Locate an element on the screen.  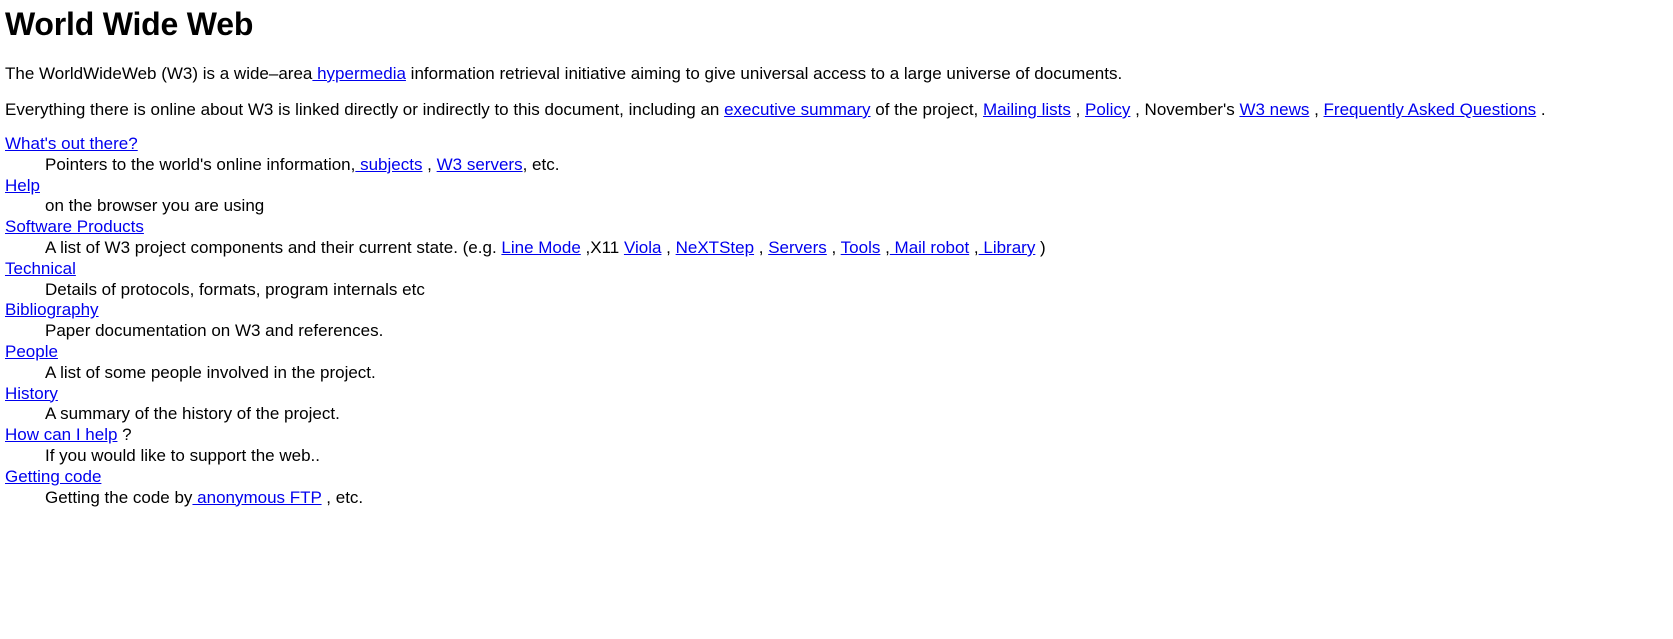
link-mail-robot: Mail robot is located at coordinates (930, 247).